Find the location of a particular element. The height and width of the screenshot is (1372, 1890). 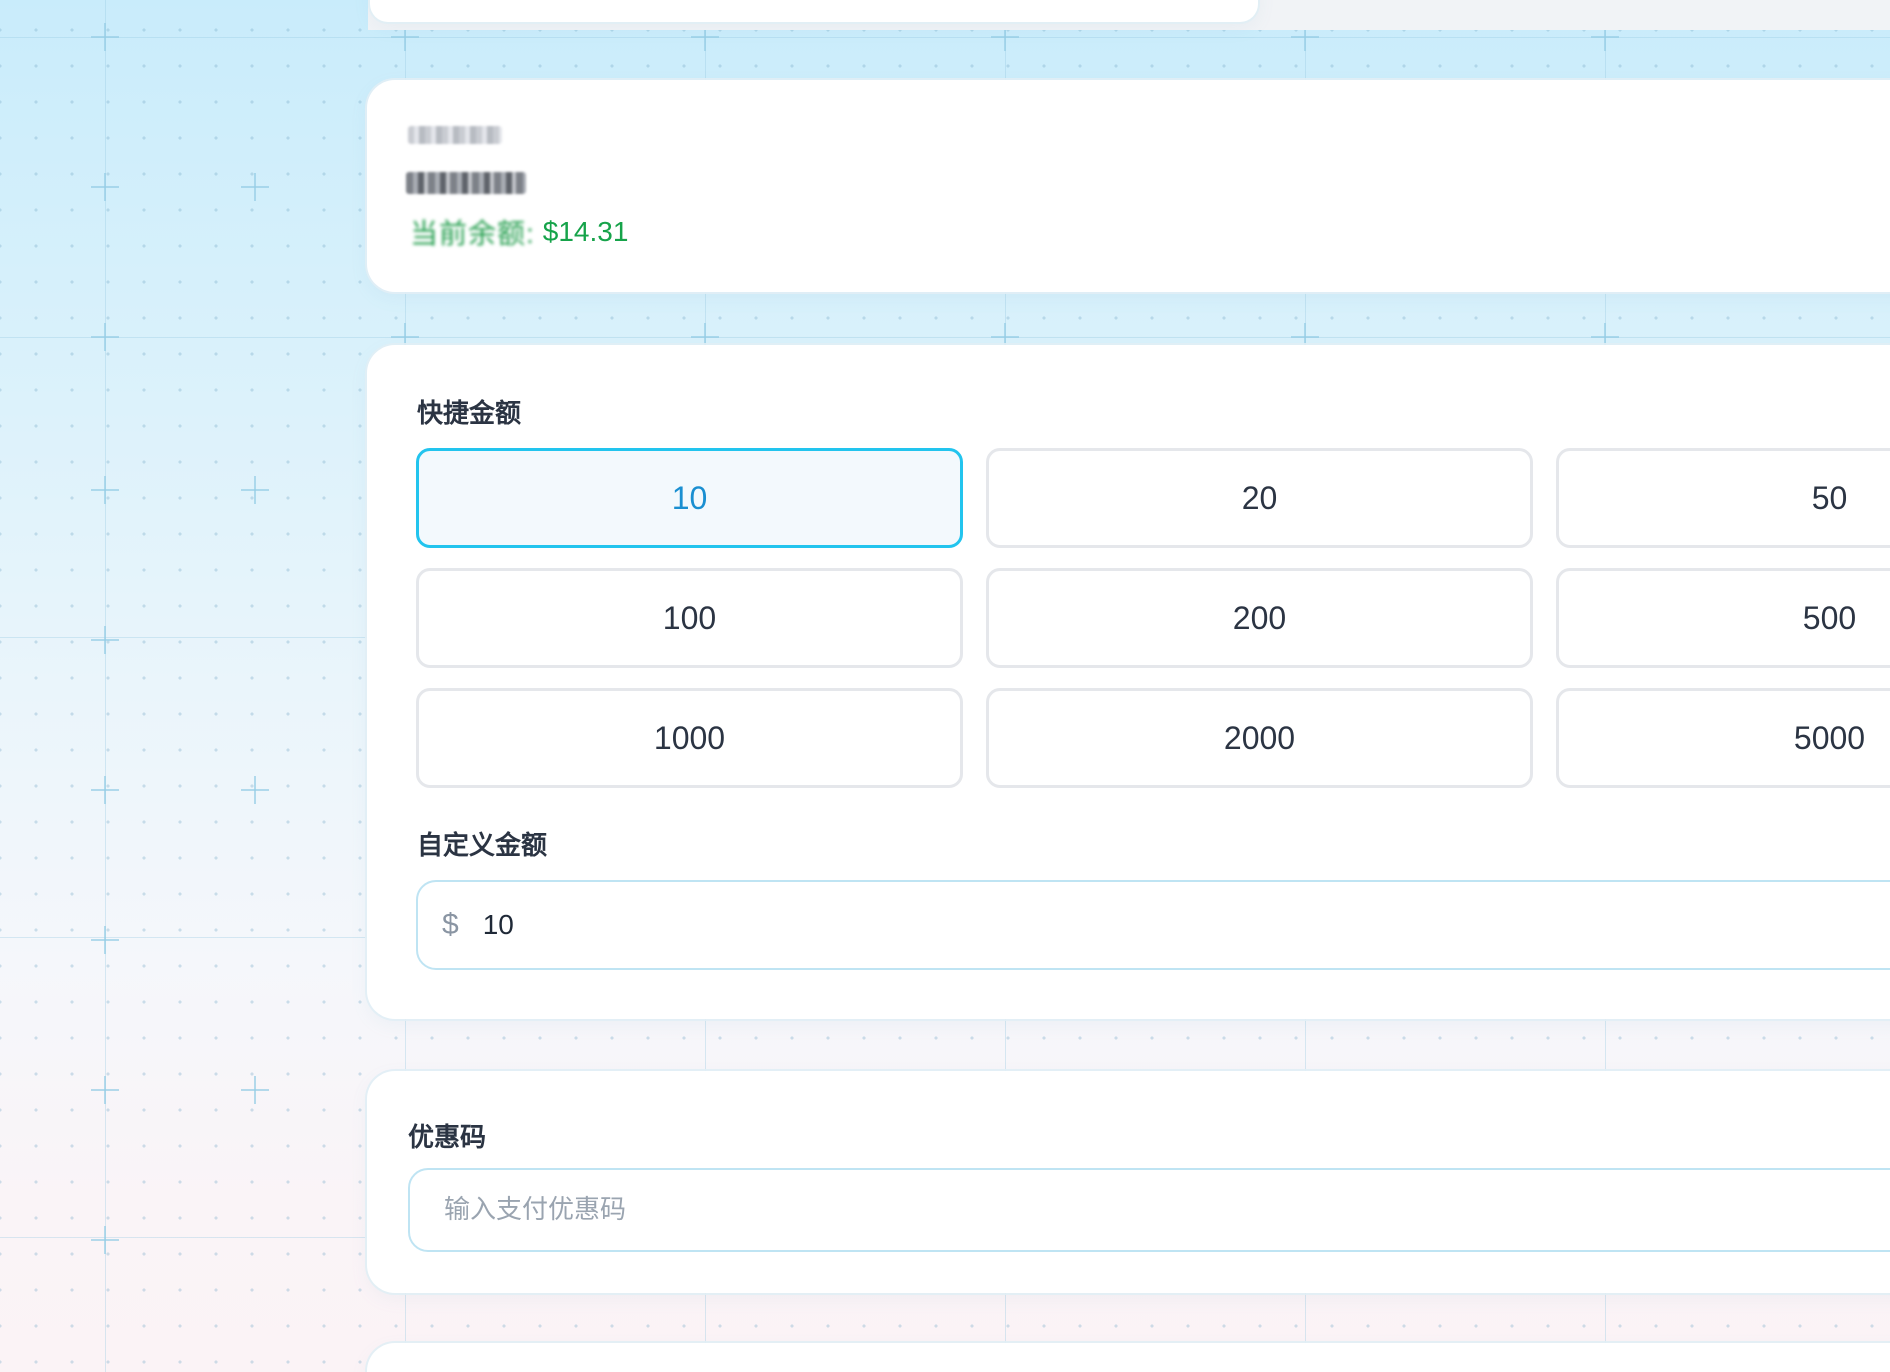

amount-option-500: 500 is located at coordinates (1723, 618).